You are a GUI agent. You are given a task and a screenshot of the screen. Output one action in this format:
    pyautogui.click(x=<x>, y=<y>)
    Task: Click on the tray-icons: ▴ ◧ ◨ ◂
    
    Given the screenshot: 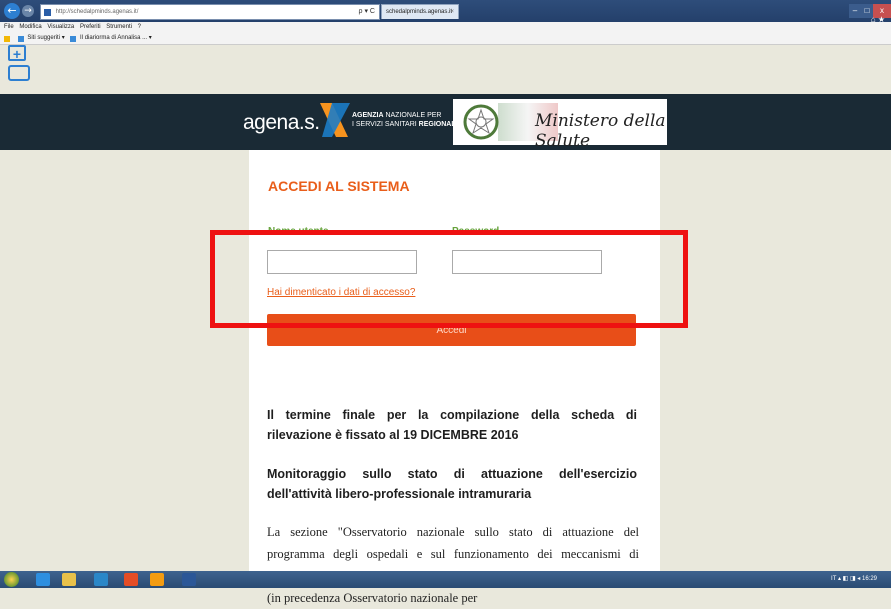 What is the action you would take?
    pyautogui.click(x=850, y=579)
    